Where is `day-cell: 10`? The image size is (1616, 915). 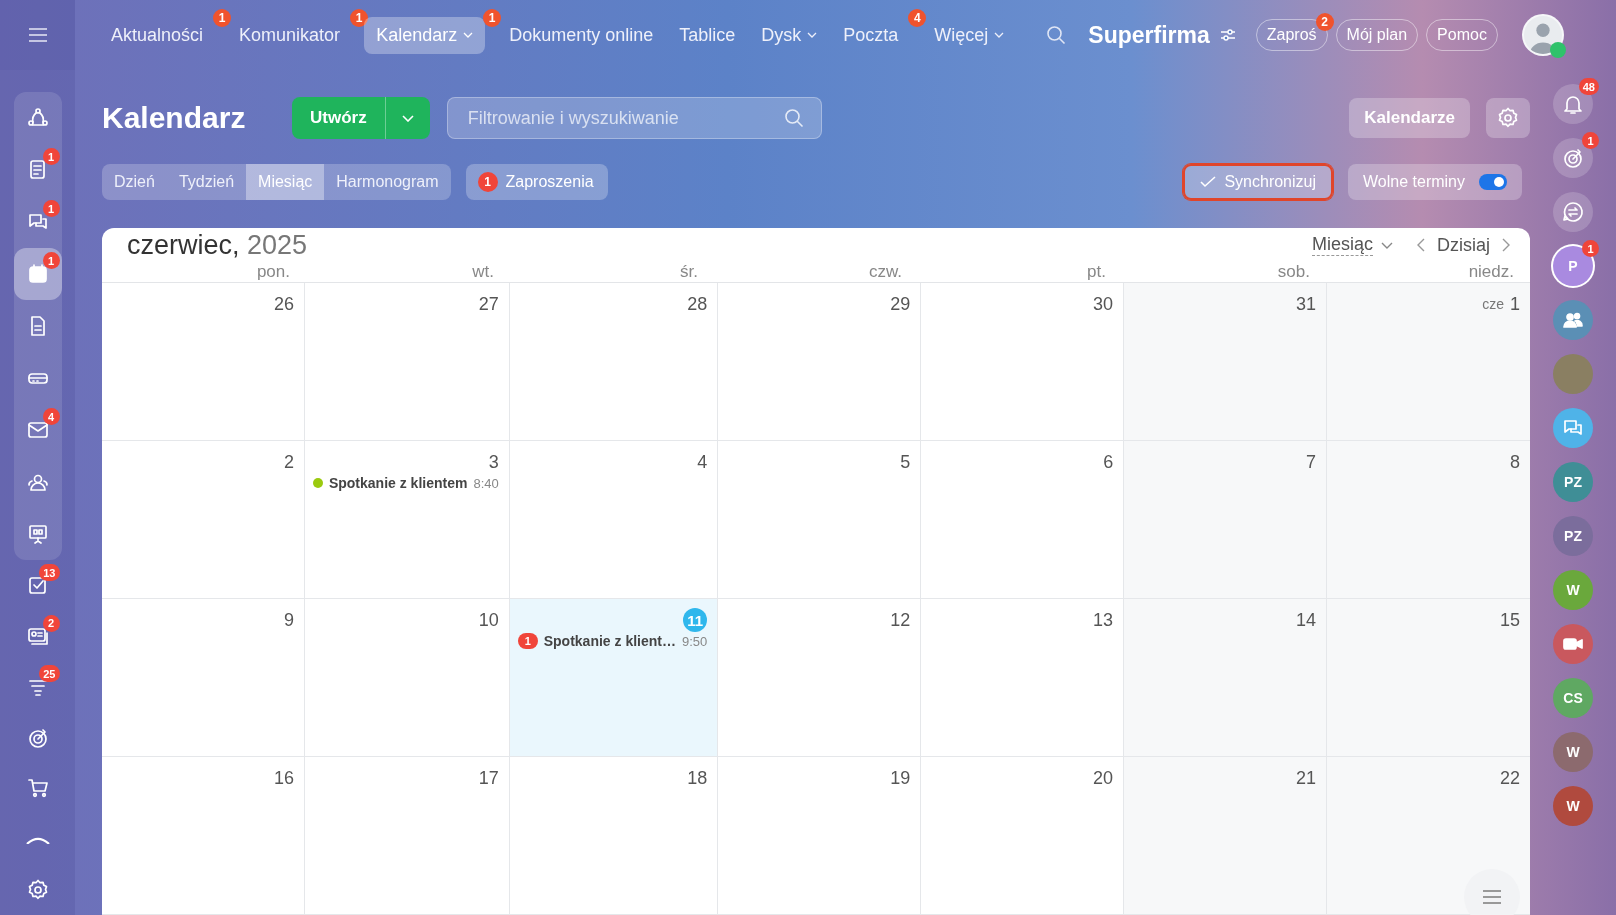 day-cell: 10 is located at coordinates (407, 678).